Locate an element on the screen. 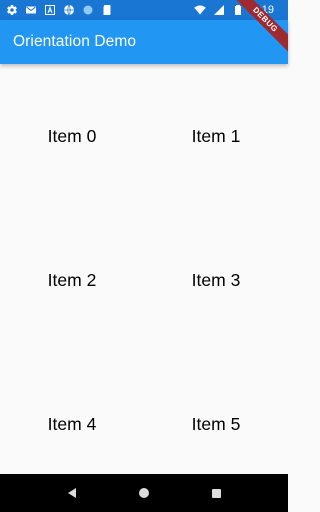 The image size is (320, 512). grid-item-label: Item 1 is located at coordinates (216, 135).